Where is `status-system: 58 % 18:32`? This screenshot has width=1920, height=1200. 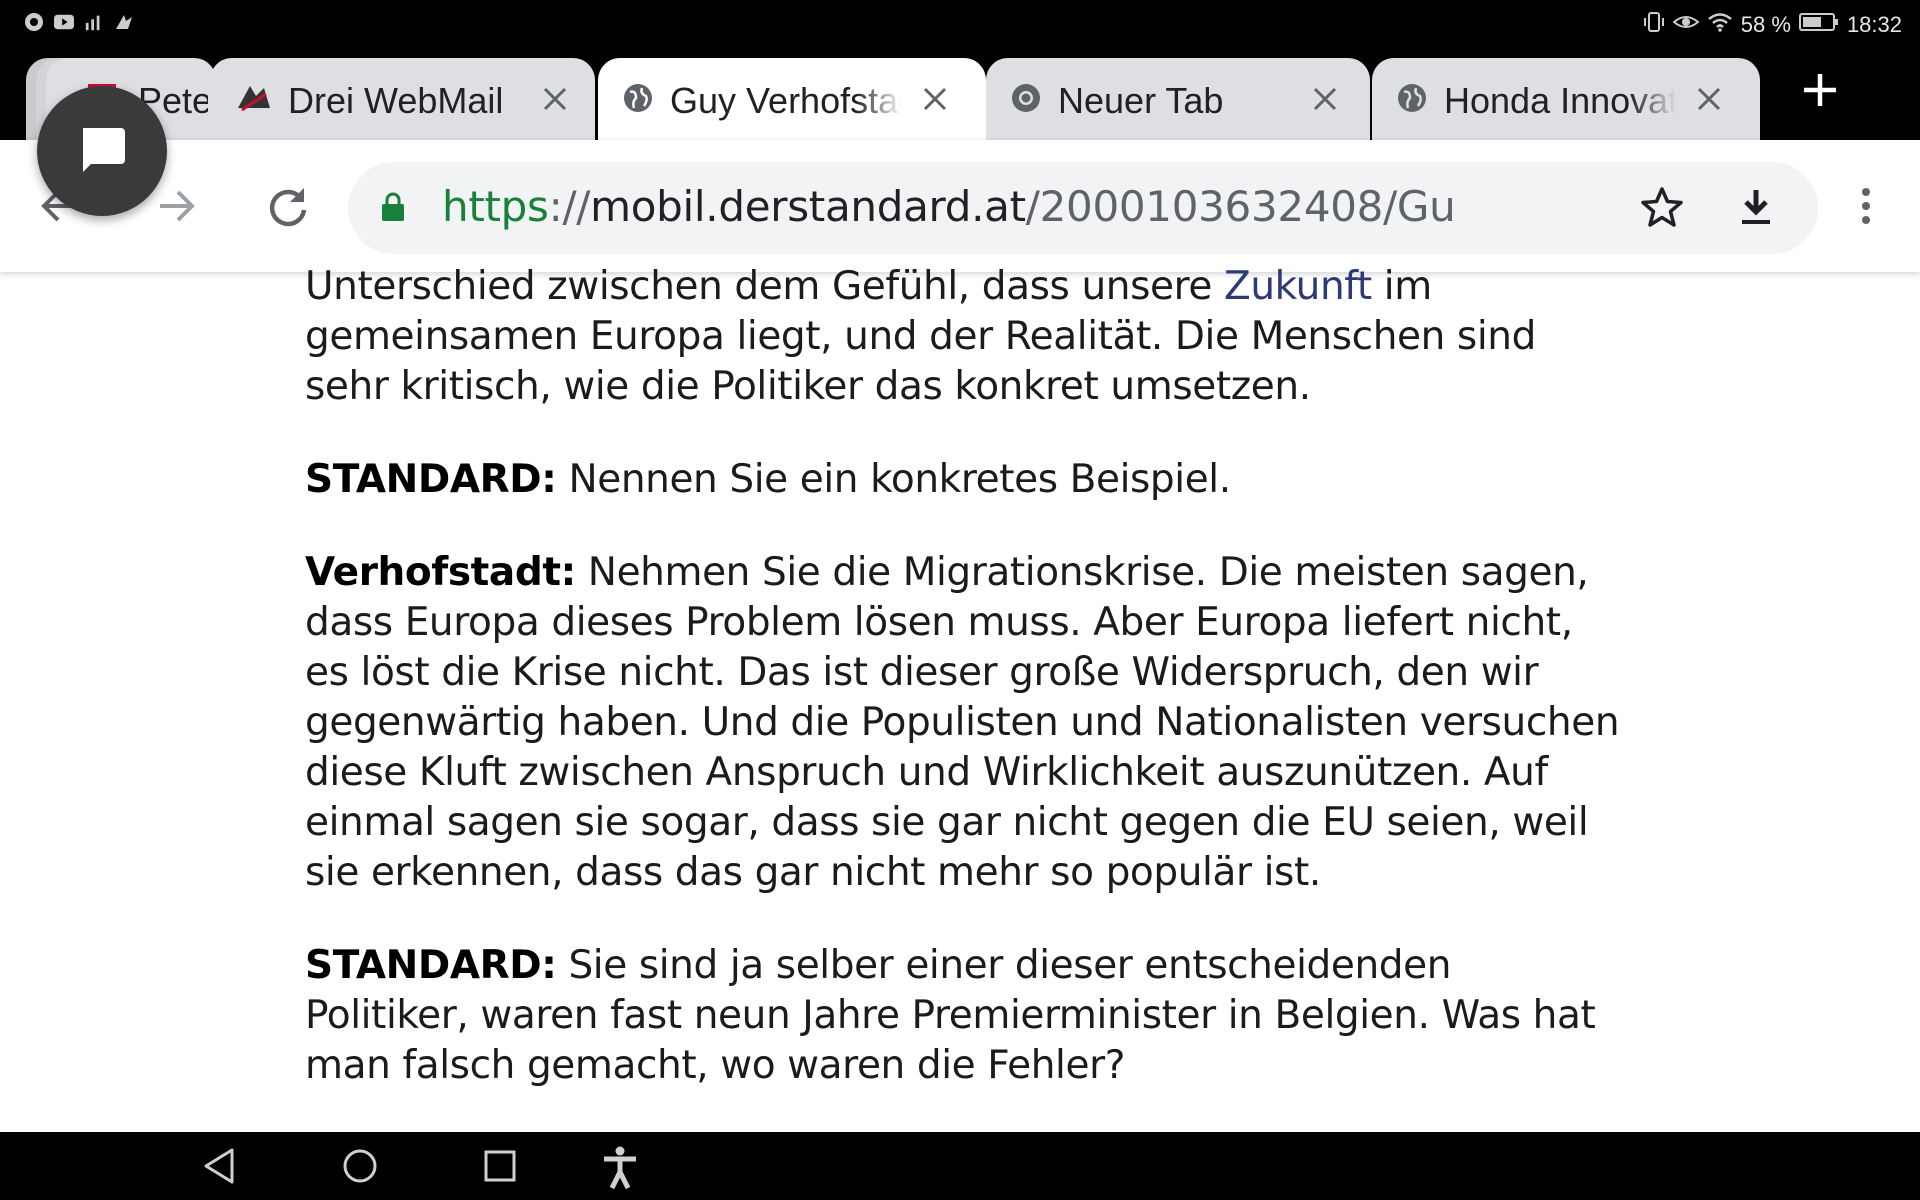 status-system: 58 % 18:32 is located at coordinates (1772, 25).